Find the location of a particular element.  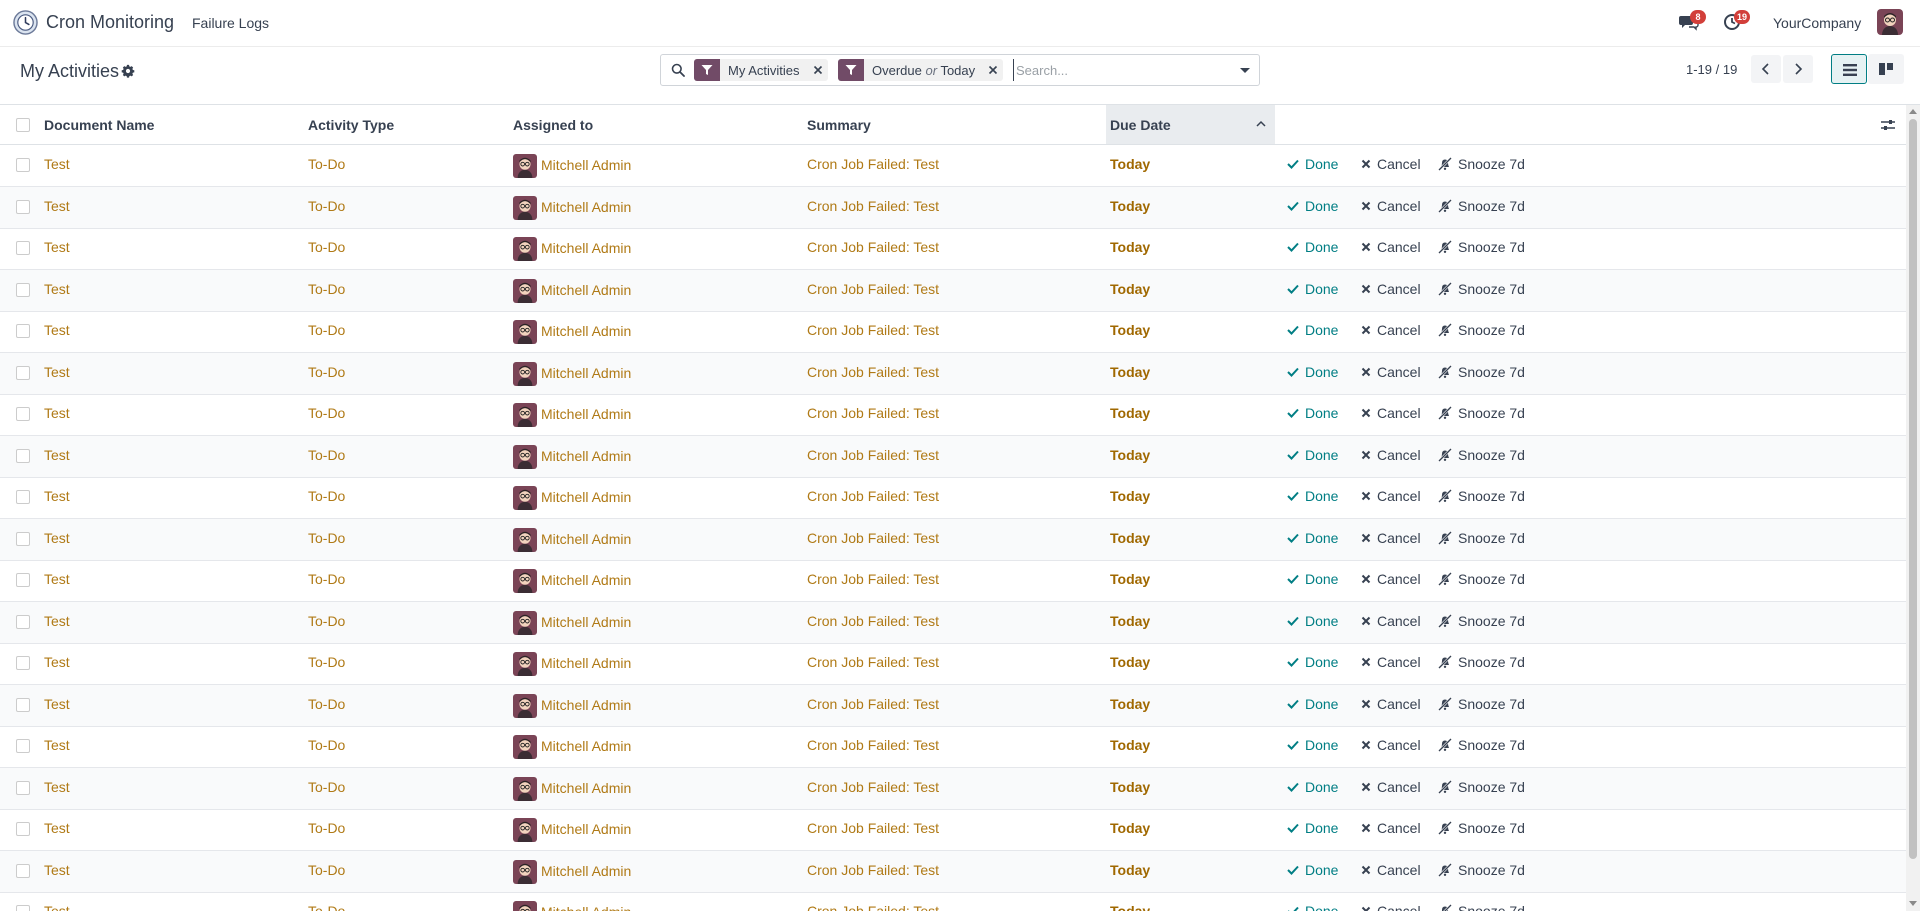

scroll-thumb is located at coordinates (1913, 489).